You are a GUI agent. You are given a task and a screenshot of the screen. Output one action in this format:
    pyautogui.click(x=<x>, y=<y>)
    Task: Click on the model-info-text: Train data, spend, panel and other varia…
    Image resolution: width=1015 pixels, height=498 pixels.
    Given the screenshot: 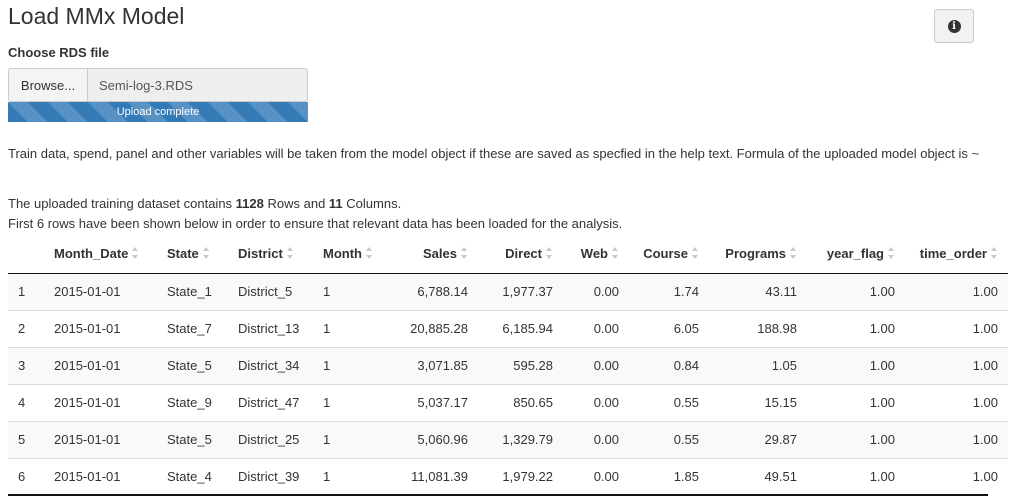 What is the action you would take?
    pyautogui.click(x=494, y=153)
    